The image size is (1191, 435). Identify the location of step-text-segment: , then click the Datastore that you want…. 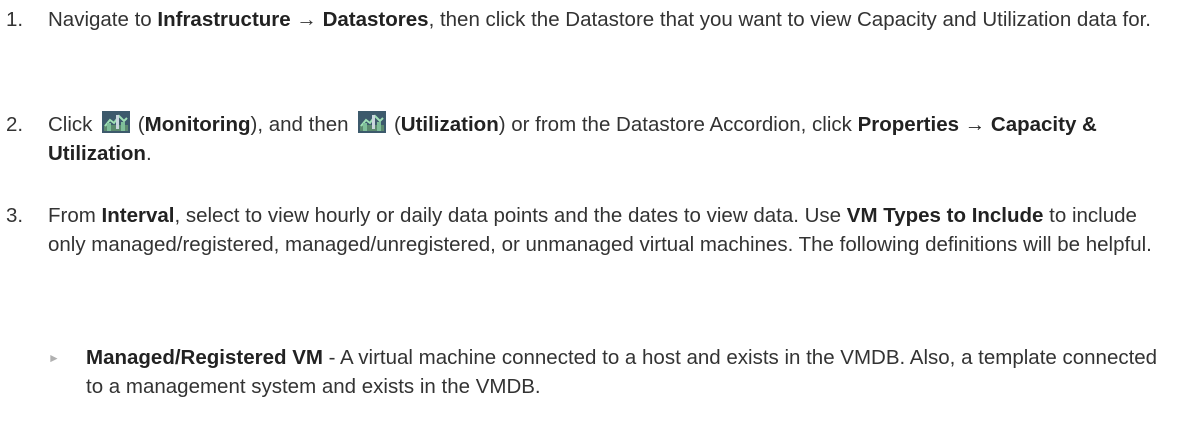
(789, 19).